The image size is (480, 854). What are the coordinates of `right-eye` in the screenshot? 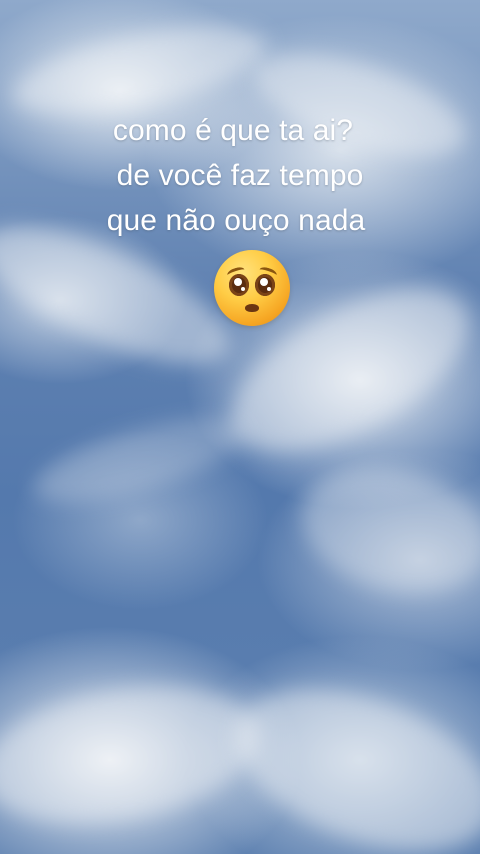 It's located at (265, 285).